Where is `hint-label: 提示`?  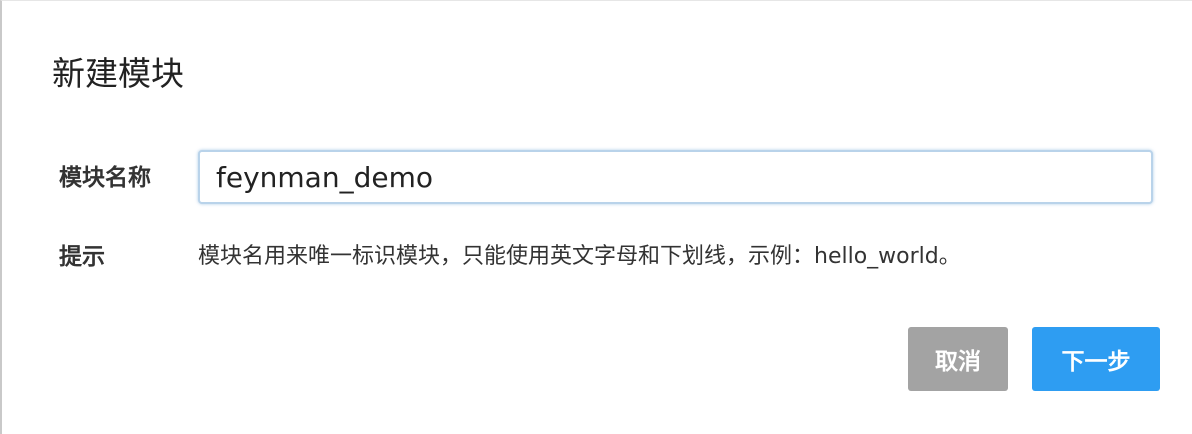
hint-label: 提示 is located at coordinates (82, 257).